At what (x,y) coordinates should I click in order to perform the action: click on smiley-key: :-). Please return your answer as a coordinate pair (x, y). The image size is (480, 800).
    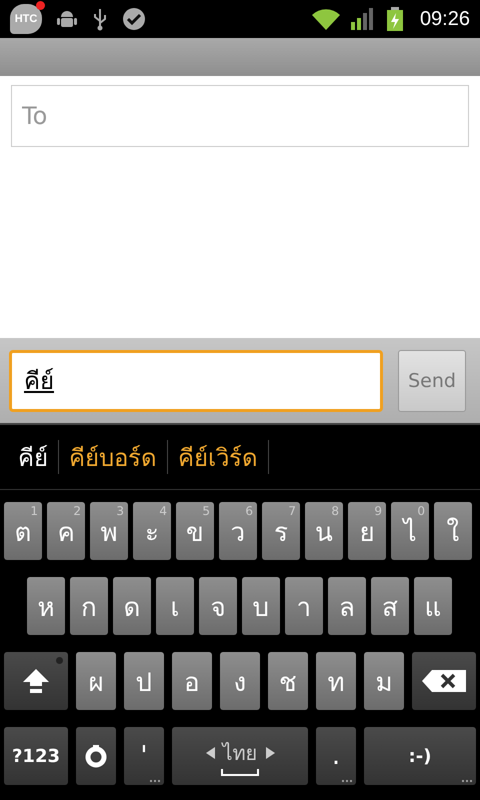
    Looking at the image, I should click on (420, 756).